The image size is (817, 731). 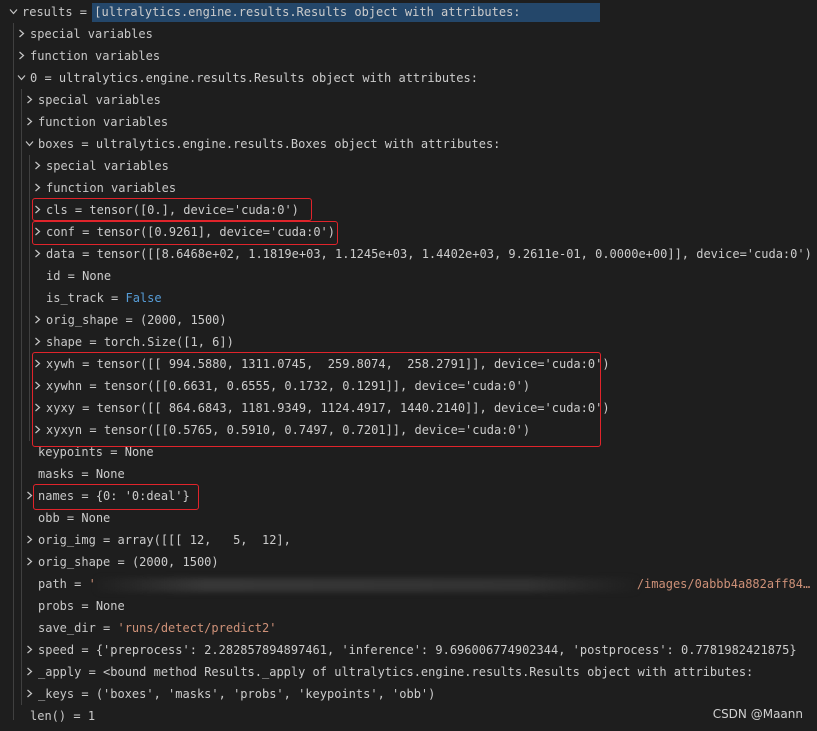 What do you see at coordinates (408, 276) in the screenshot?
I see `tree-row: id = None` at bounding box center [408, 276].